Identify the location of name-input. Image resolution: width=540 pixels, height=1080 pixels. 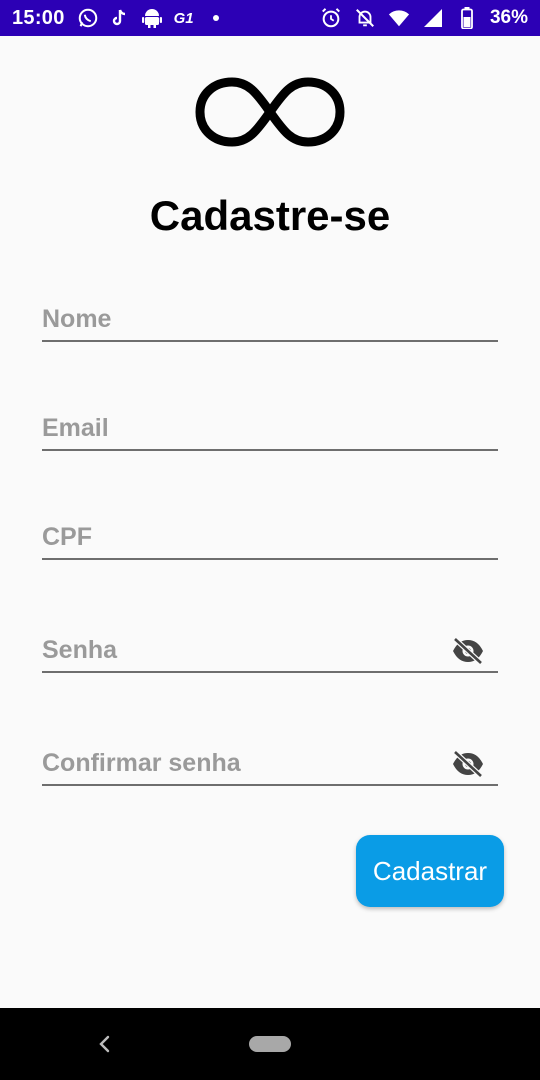
(242, 319).